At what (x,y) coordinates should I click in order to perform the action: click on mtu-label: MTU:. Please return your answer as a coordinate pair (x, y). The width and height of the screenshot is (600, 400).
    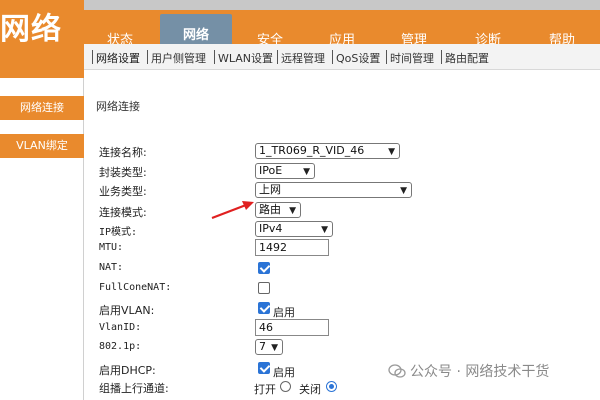
    Looking at the image, I should click on (111, 247).